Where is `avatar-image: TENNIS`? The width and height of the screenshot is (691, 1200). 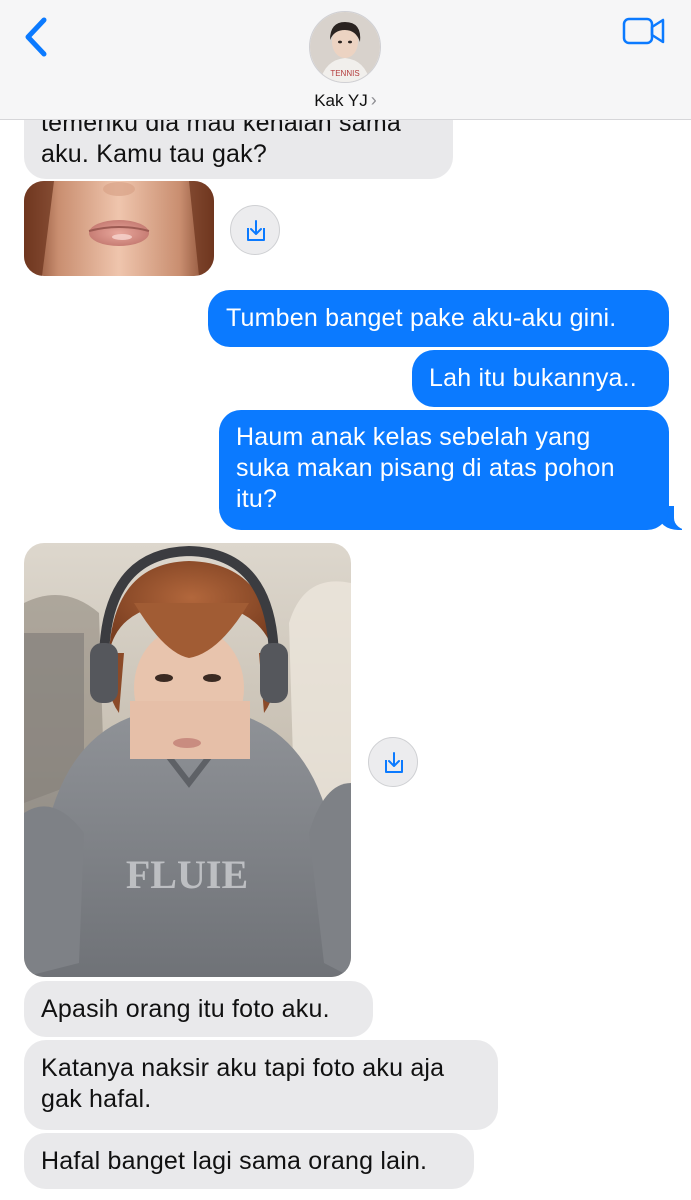 avatar-image: TENNIS is located at coordinates (345, 47).